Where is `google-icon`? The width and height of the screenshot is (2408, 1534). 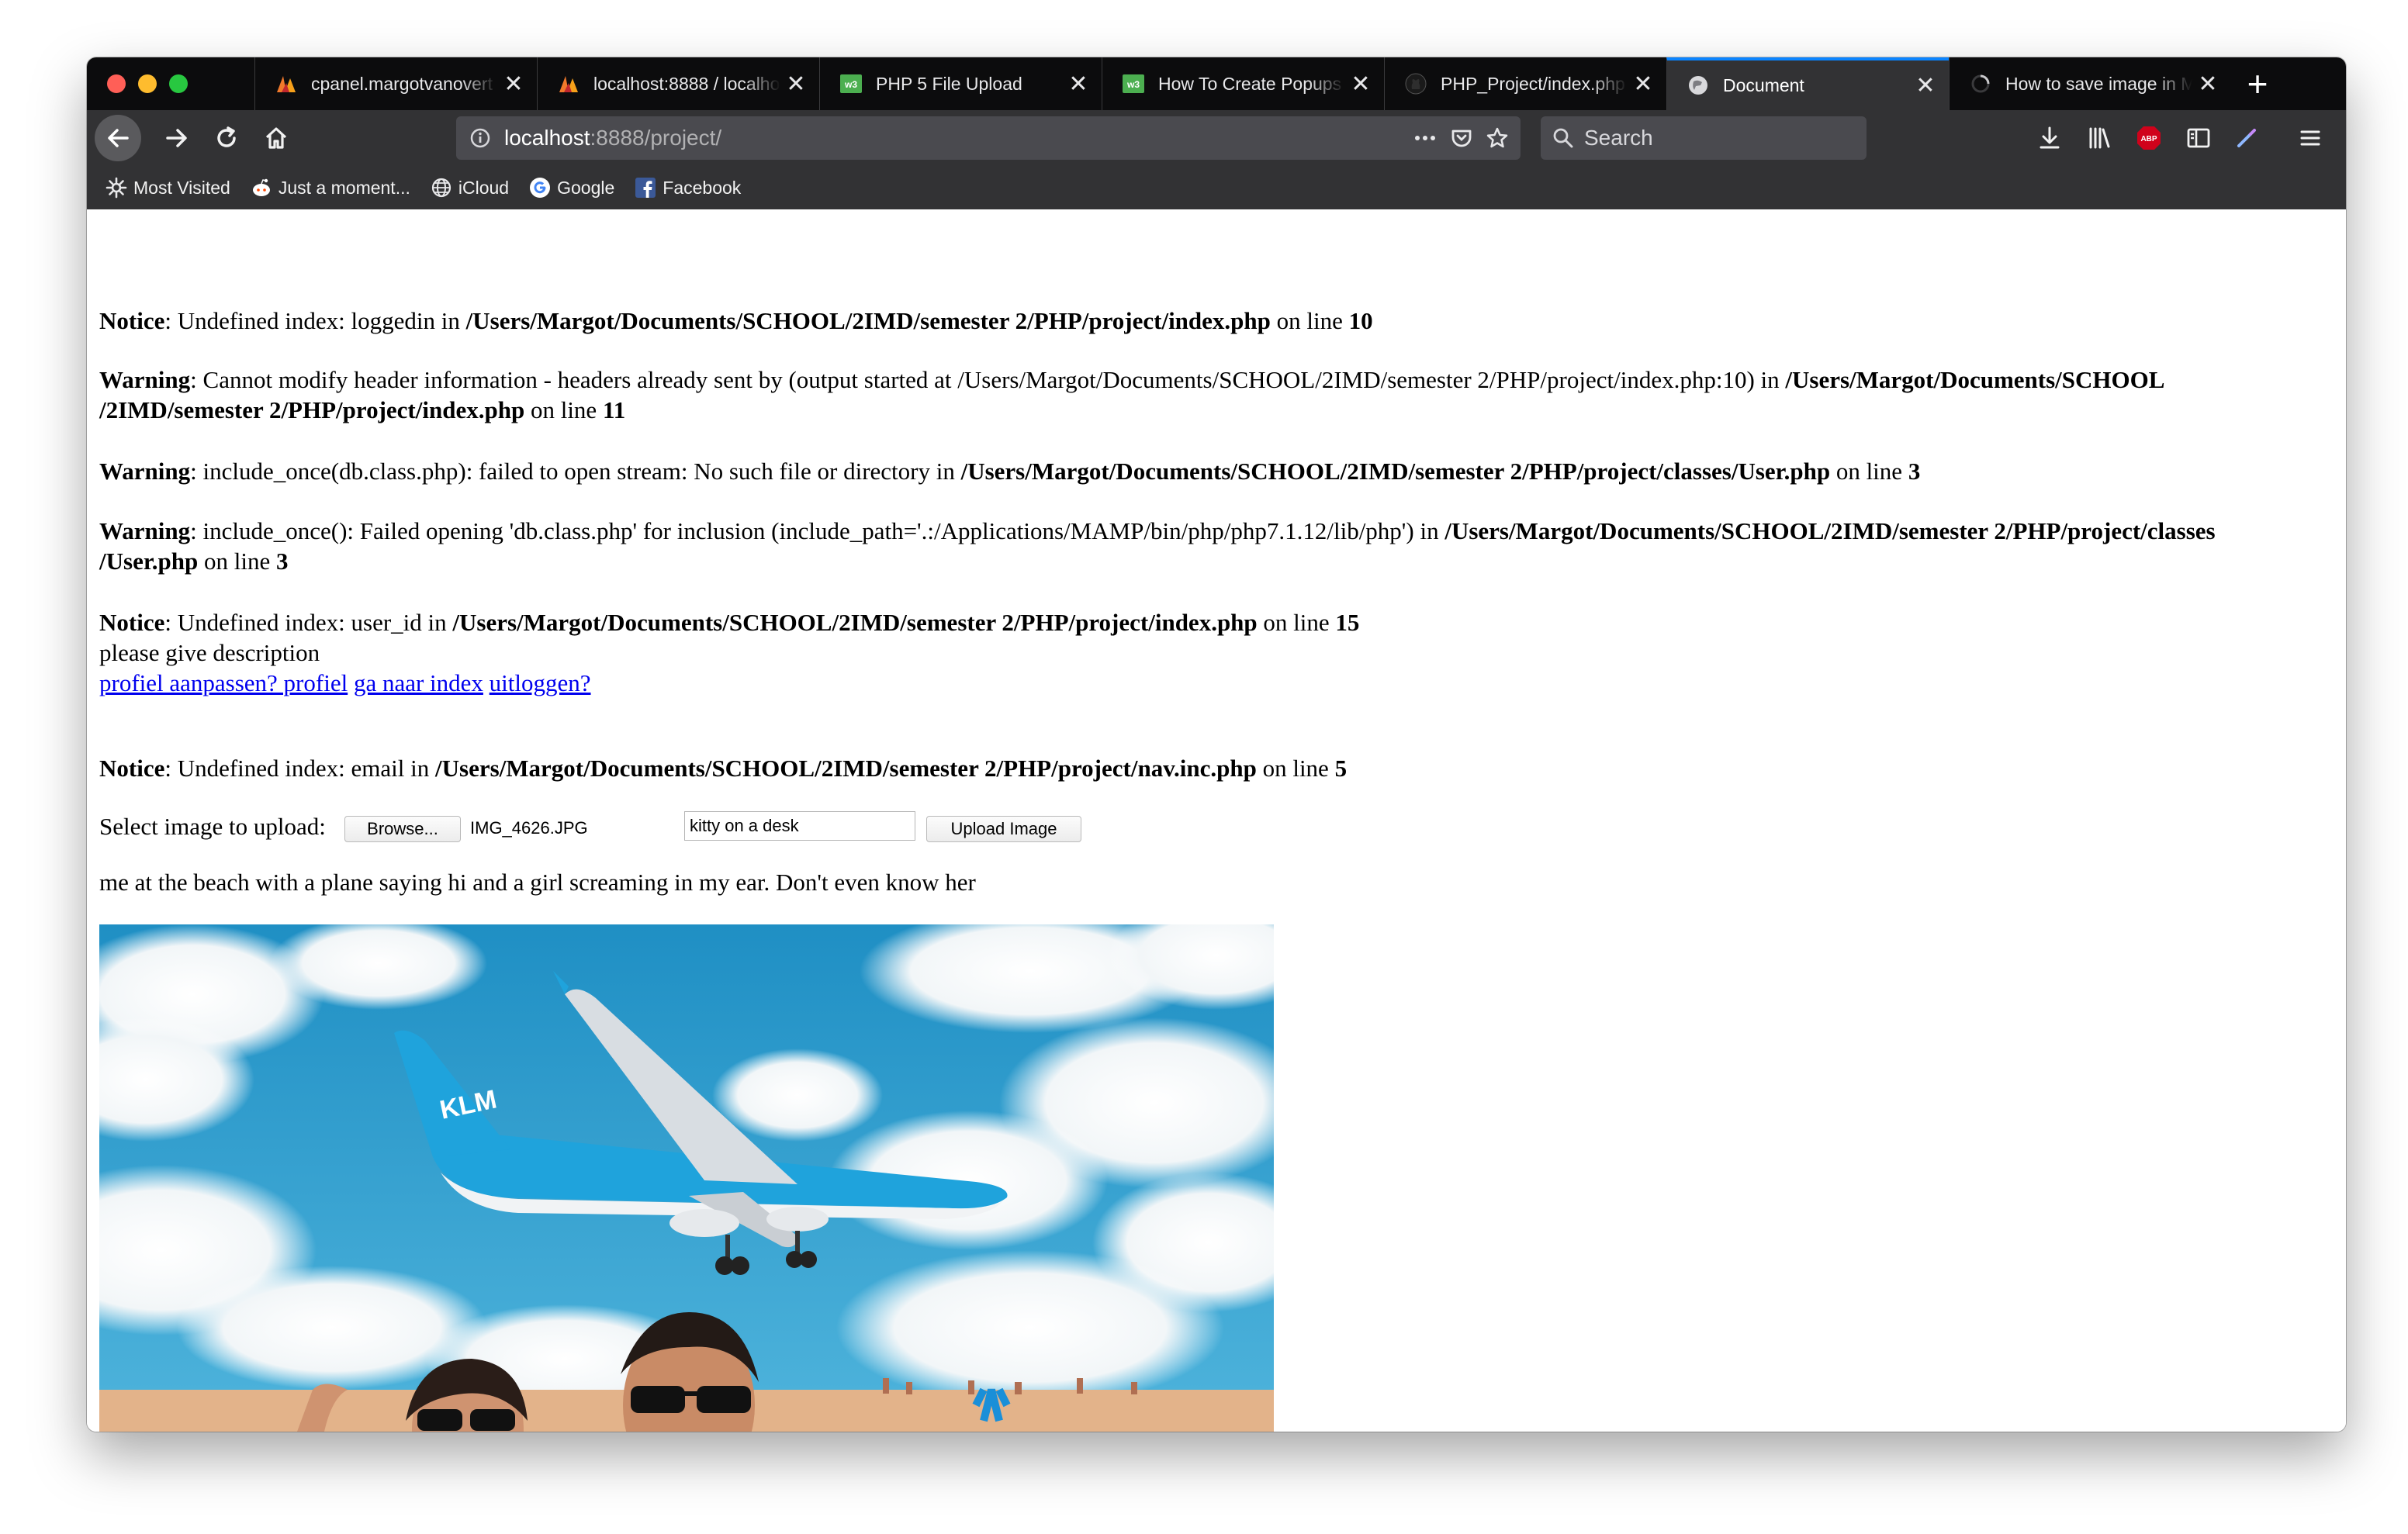
google-icon is located at coordinates (540, 188).